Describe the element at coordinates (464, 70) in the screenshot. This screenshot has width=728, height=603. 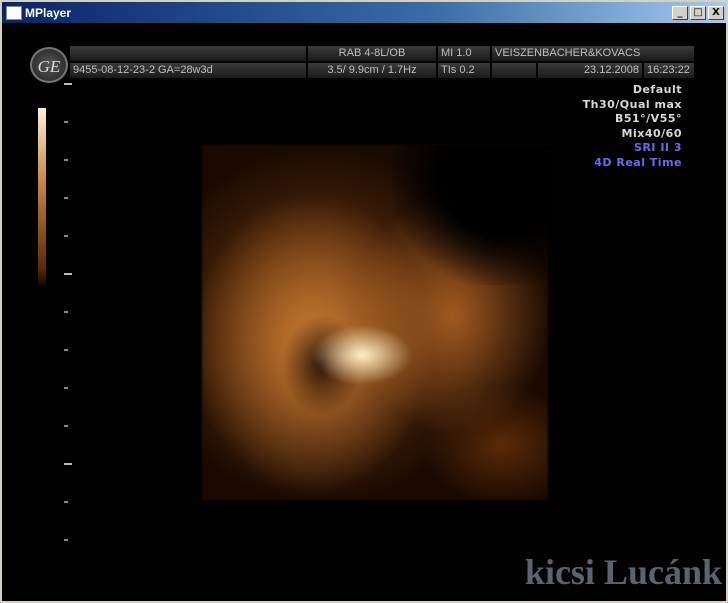
I see `tis-label: TIs 0.2` at that location.